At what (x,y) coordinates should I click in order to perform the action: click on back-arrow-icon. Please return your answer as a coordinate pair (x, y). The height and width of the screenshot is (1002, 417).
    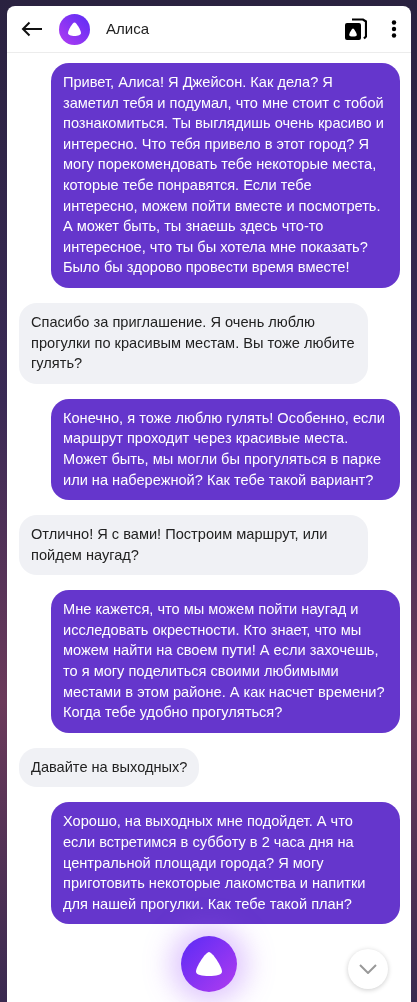
    Looking at the image, I should click on (32, 29).